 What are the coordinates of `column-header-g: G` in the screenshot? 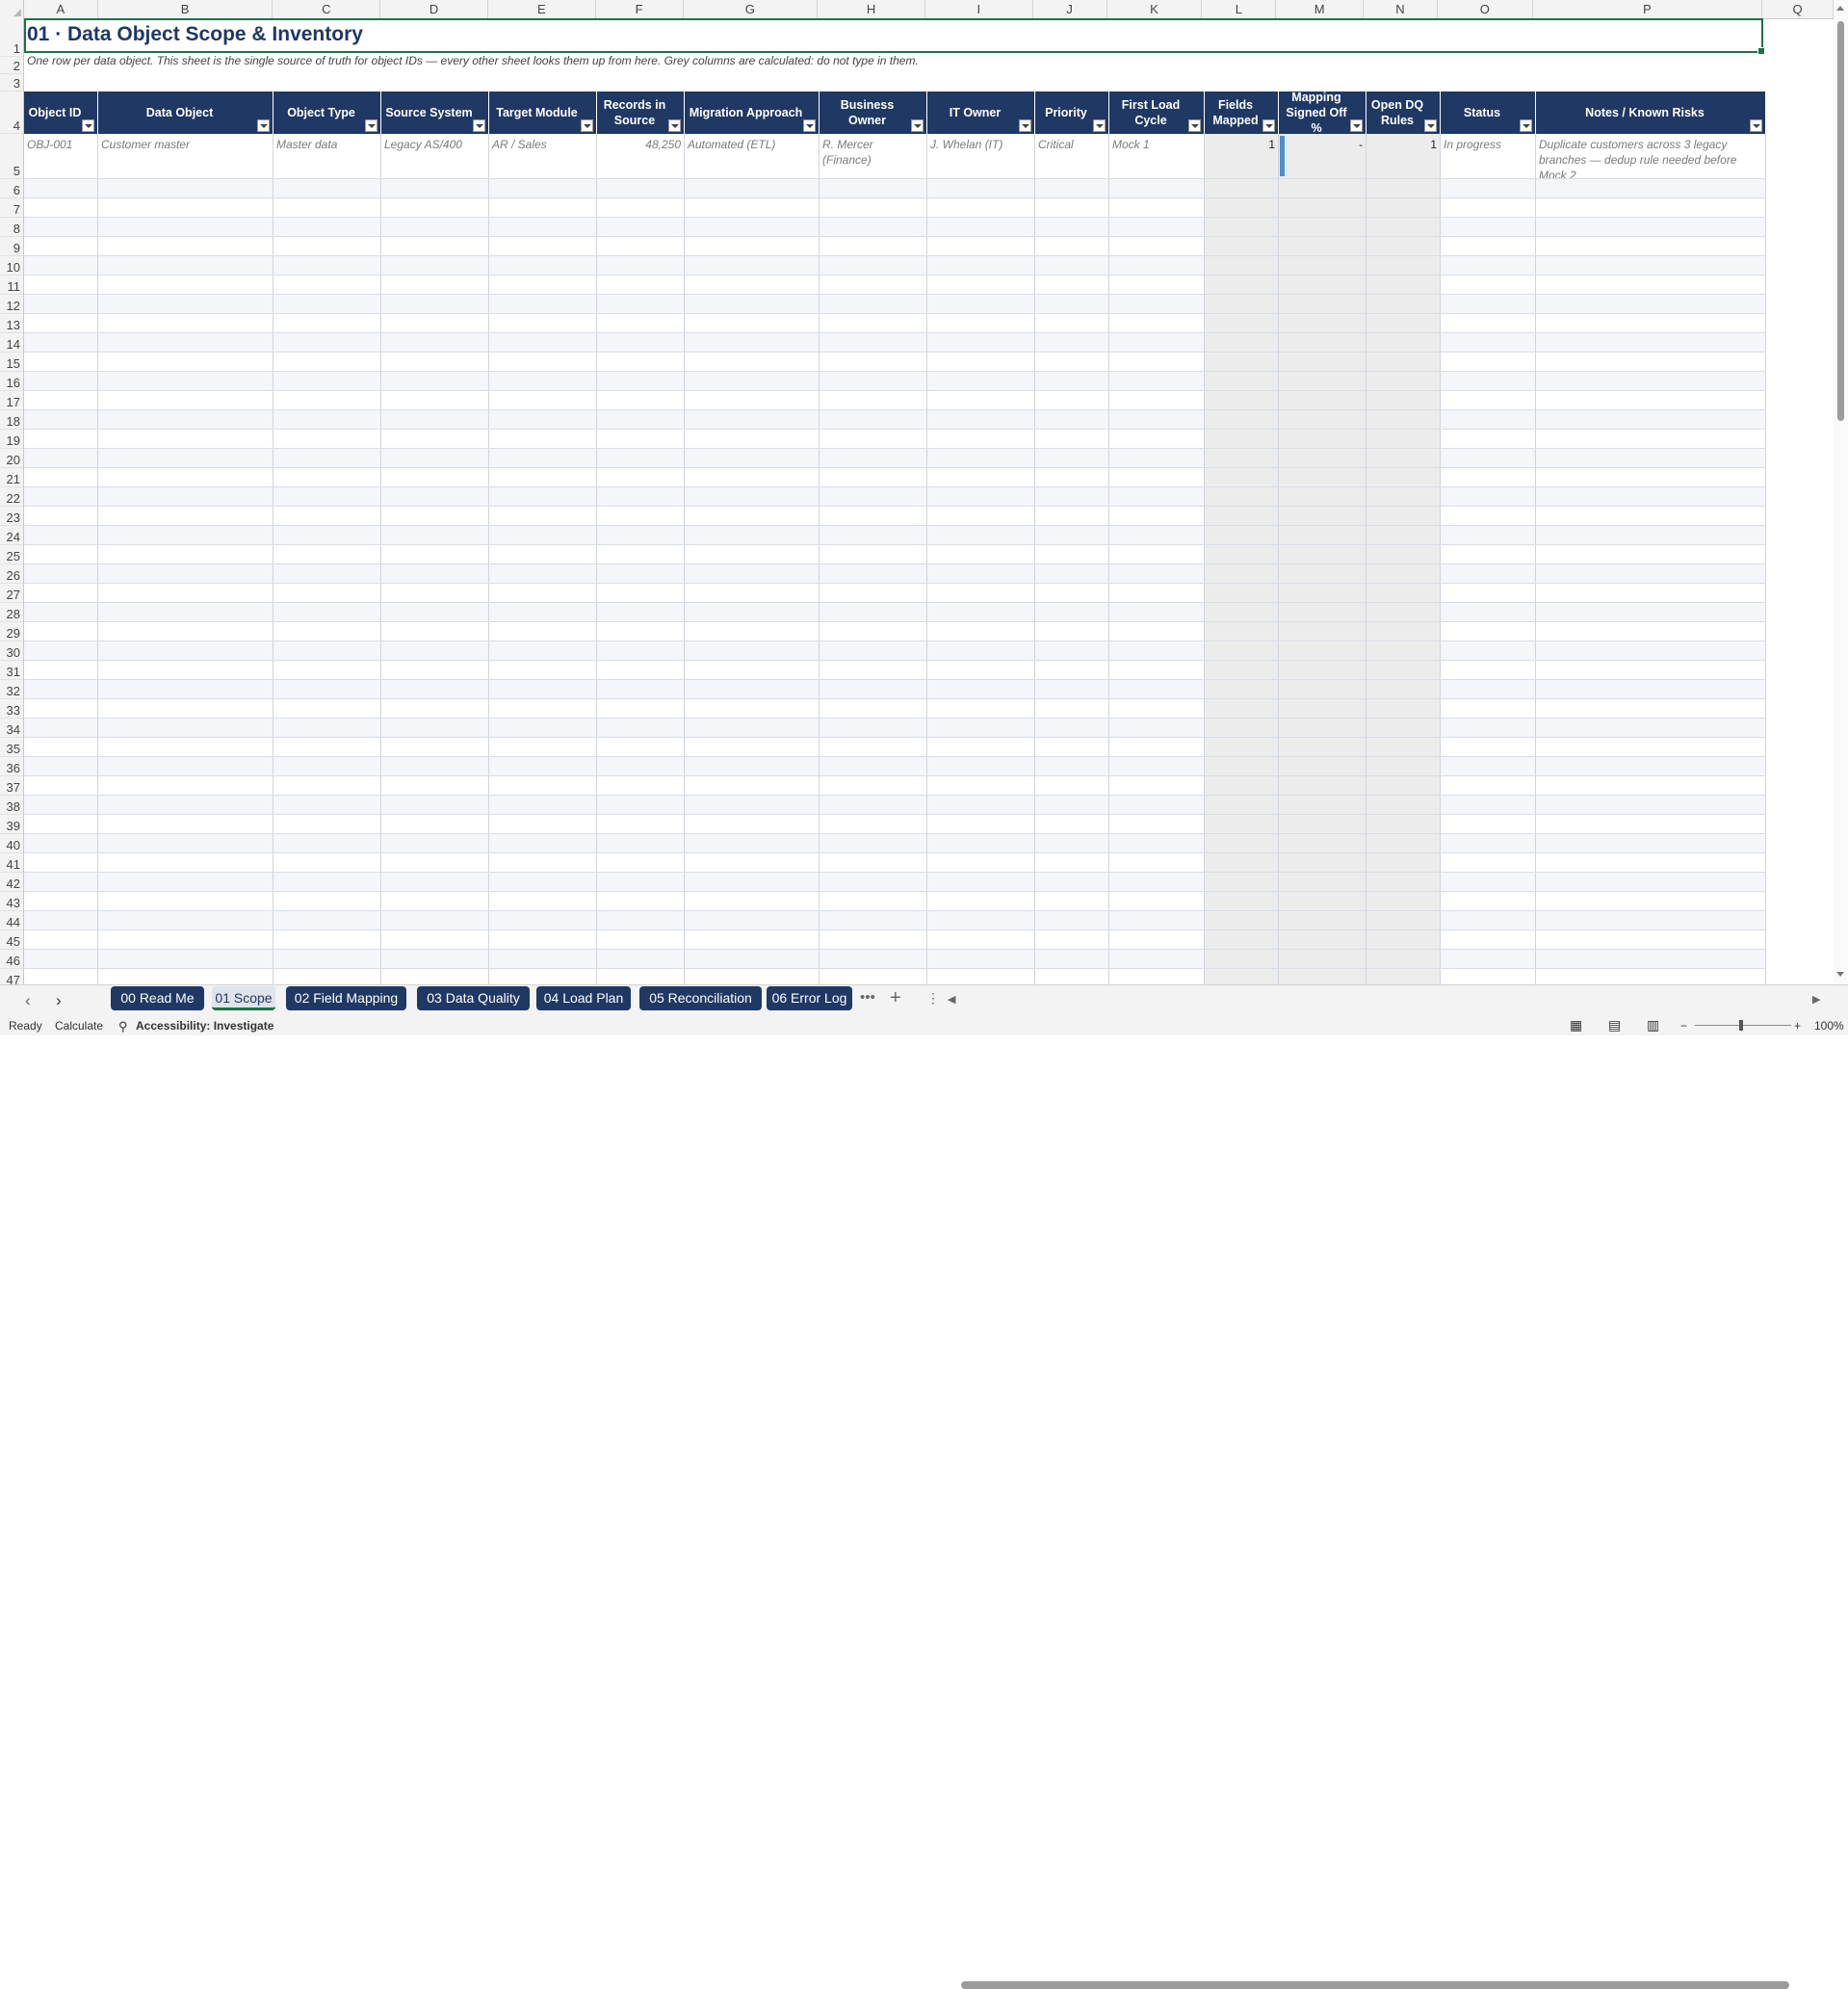 It's located at (751, 9).